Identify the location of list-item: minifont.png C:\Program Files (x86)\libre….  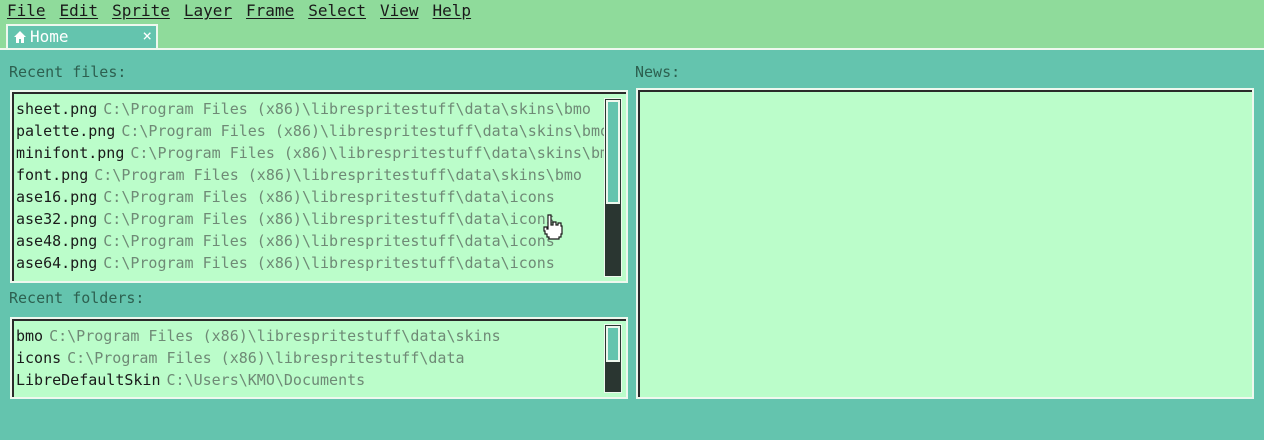
(317, 153).